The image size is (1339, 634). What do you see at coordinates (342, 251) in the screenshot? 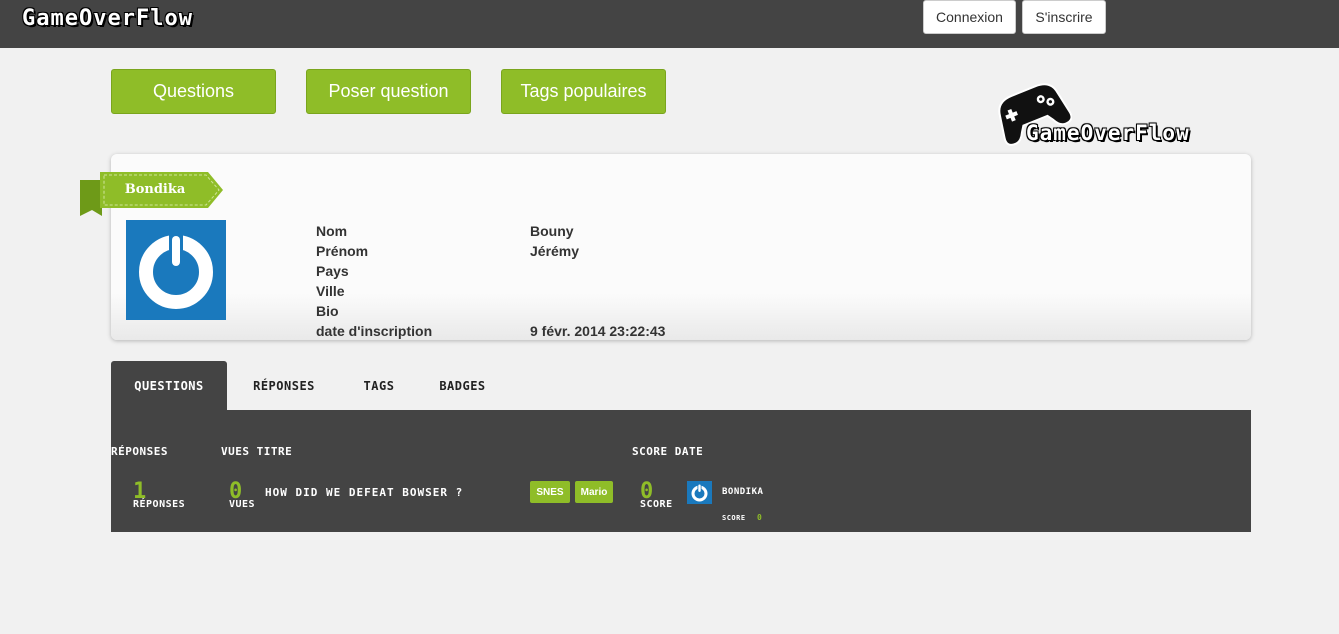
I see `field-label-prenom: Prénom` at bounding box center [342, 251].